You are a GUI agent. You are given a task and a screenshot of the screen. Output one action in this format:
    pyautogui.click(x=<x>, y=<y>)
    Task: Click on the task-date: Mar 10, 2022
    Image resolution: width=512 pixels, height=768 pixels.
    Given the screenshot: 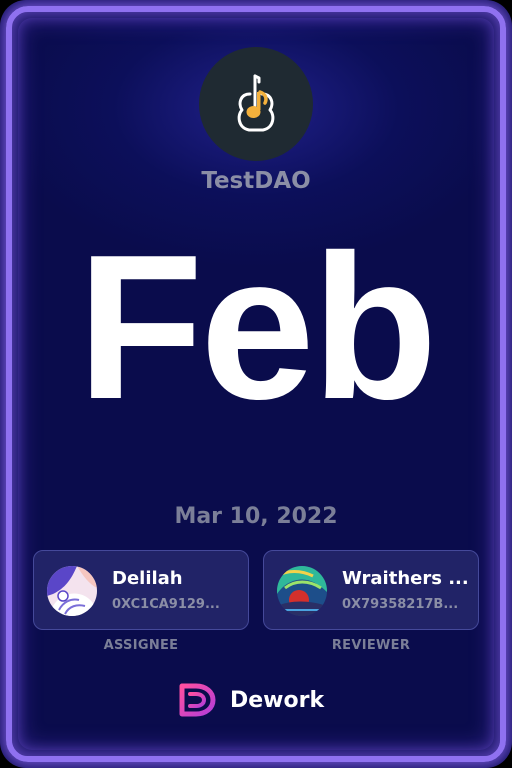 What is the action you would take?
    pyautogui.click(x=256, y=516)
    